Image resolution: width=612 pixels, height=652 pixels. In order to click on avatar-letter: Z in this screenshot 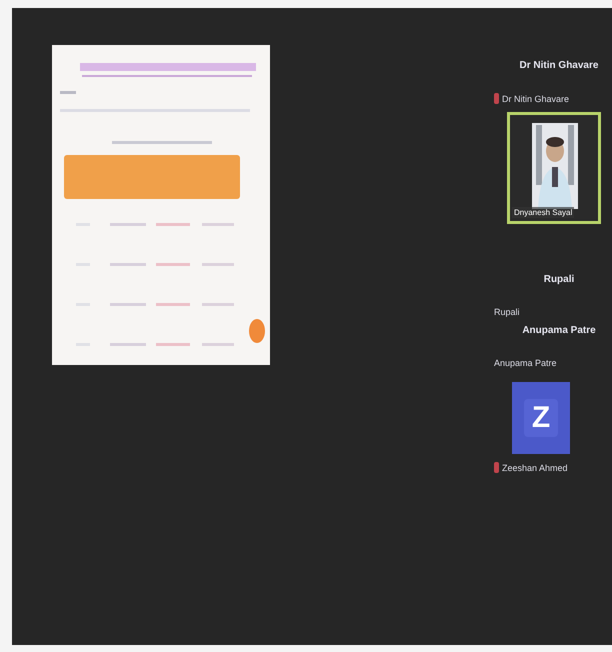, I will do `click(541, 418)`.